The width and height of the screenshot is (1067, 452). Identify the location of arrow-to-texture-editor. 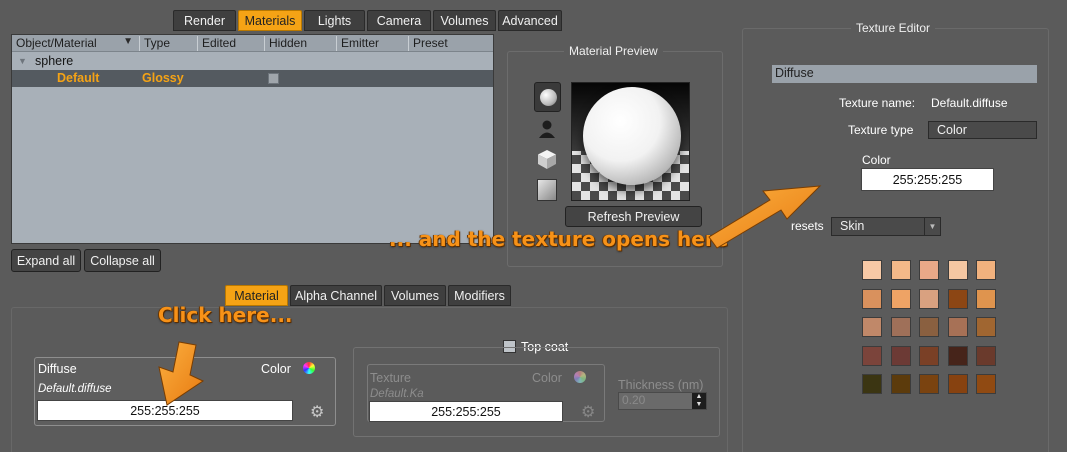
(765, 217).